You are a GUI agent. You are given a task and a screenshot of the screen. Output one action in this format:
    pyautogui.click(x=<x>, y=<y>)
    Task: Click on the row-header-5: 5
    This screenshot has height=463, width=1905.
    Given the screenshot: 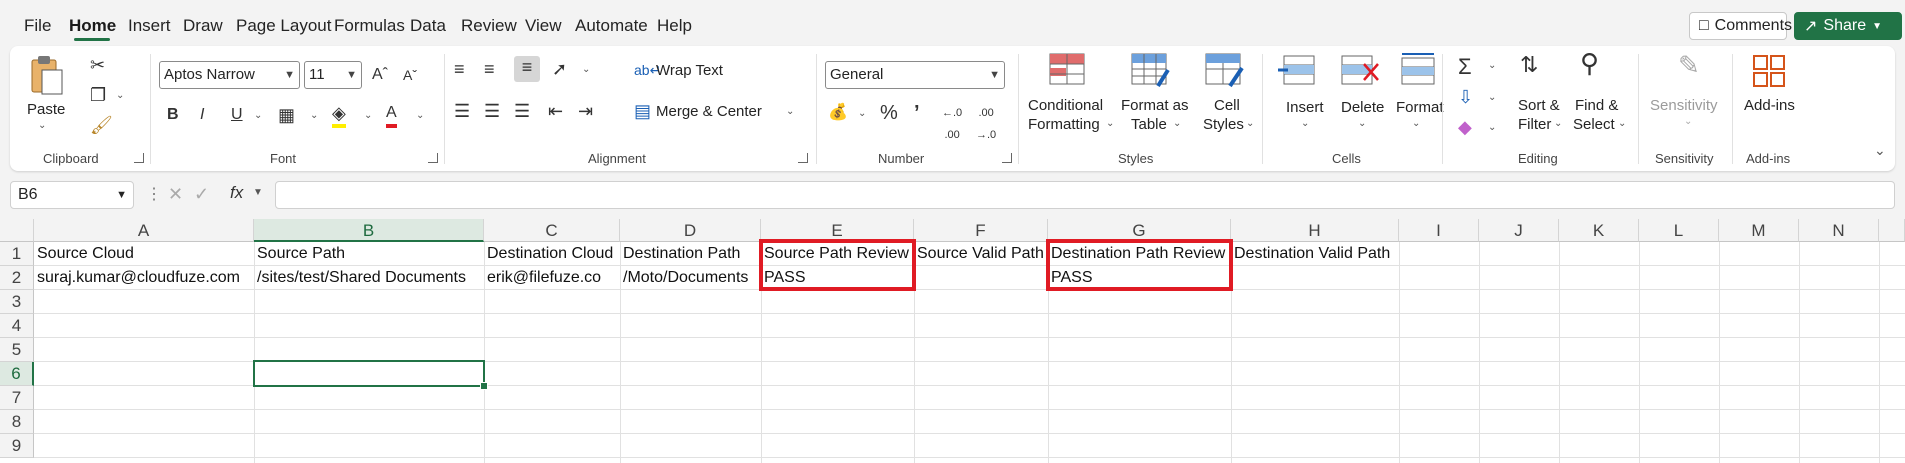 What is the action you would take?
    pyautogui.click(x=17, y=350)
    